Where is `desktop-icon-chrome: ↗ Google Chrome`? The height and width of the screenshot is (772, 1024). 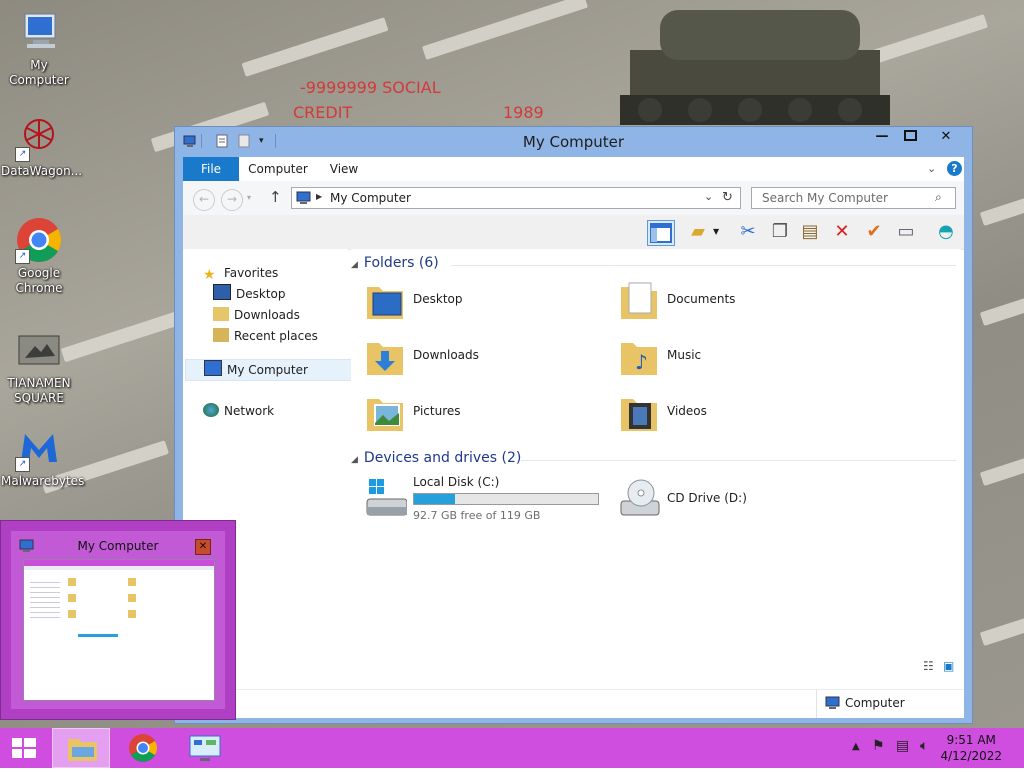
desktop-icon-chrome: ↗ Google Chrome is located at coordinates (39, 256).